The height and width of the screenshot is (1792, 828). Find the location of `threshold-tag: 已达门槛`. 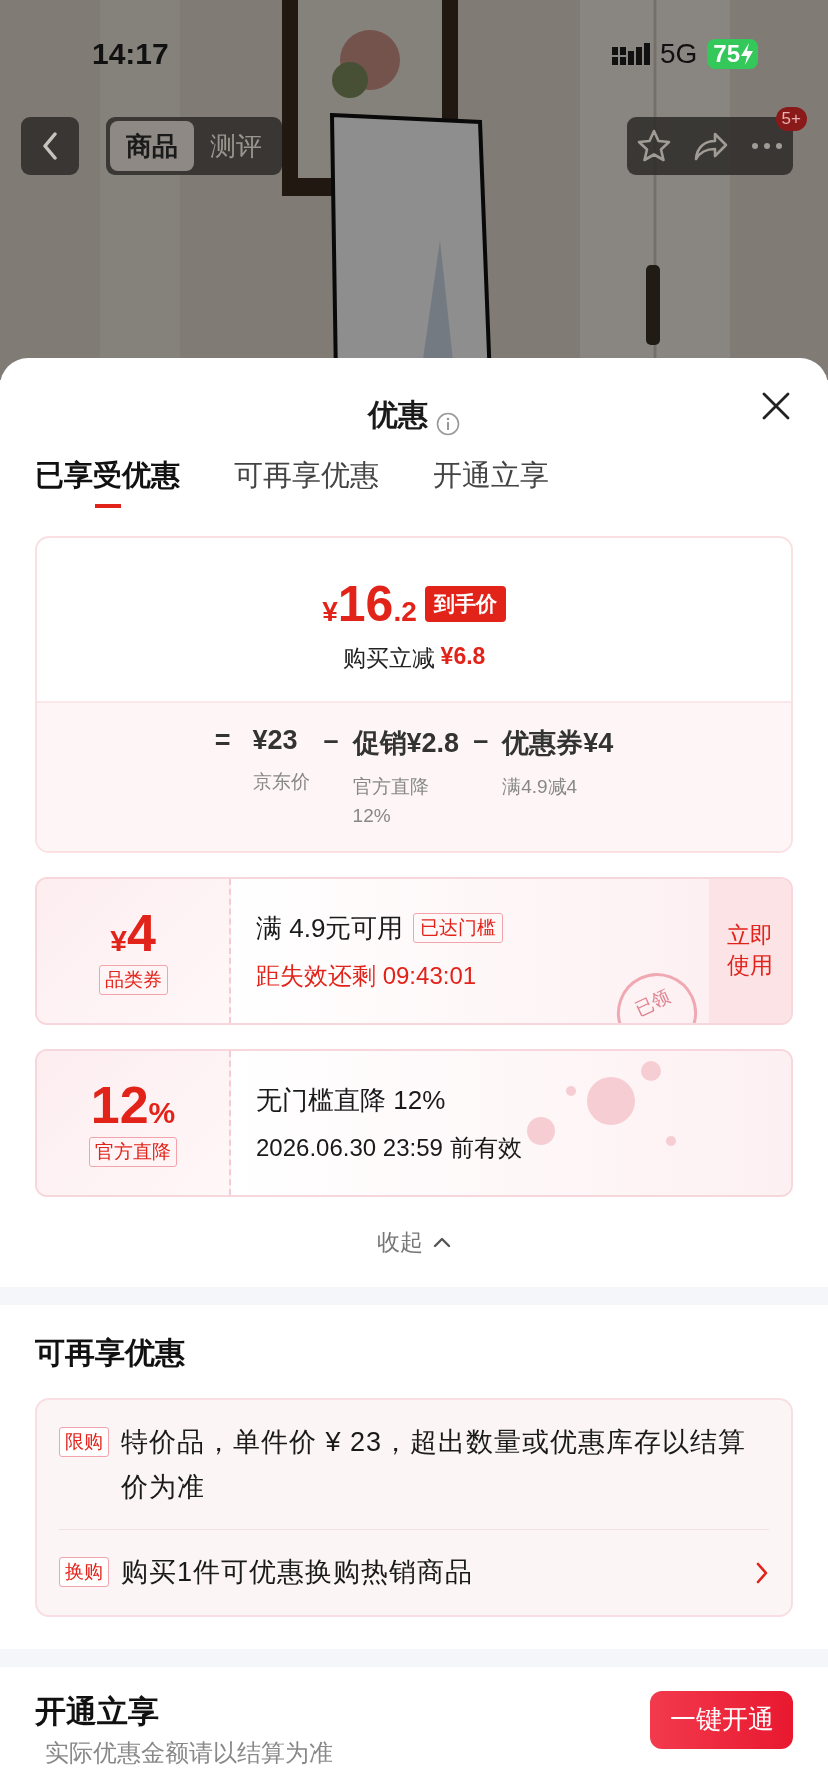

threshold-tag: 已达门槛 is located at coordinates (458, 928).